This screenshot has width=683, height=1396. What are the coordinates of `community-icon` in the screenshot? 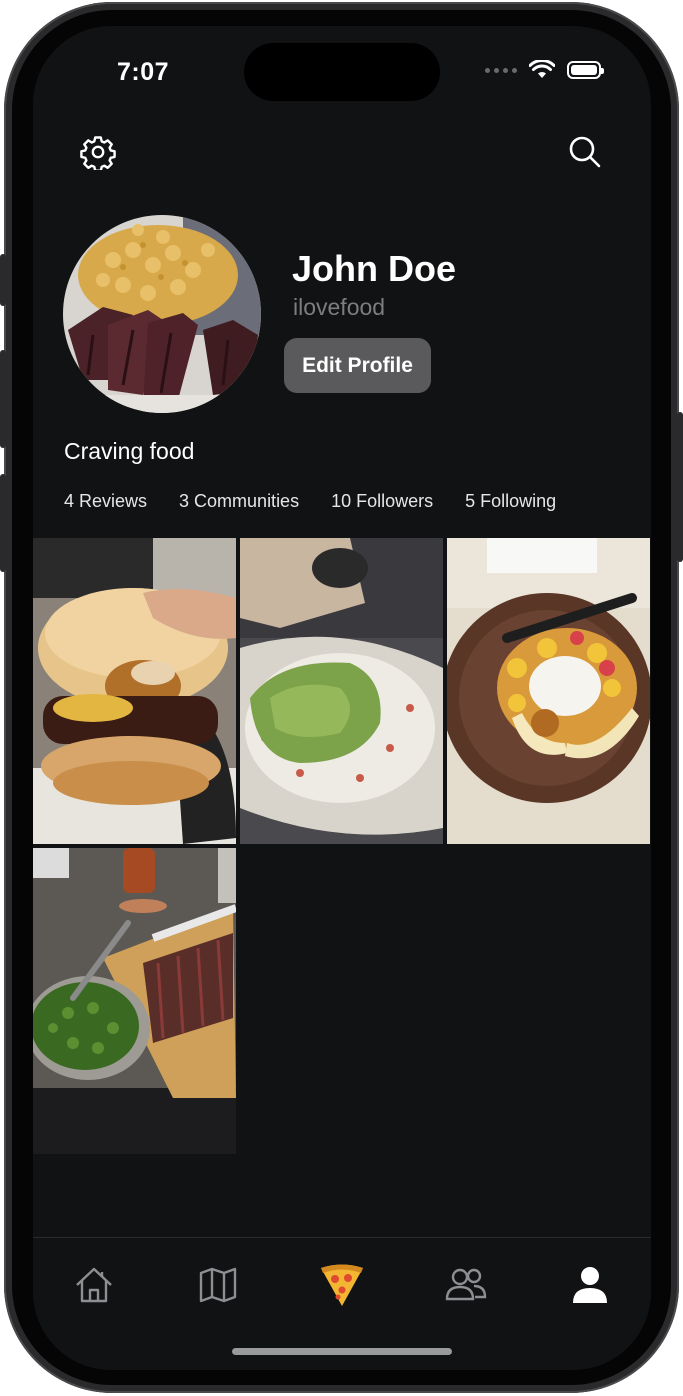 It's located at (466, 1285).